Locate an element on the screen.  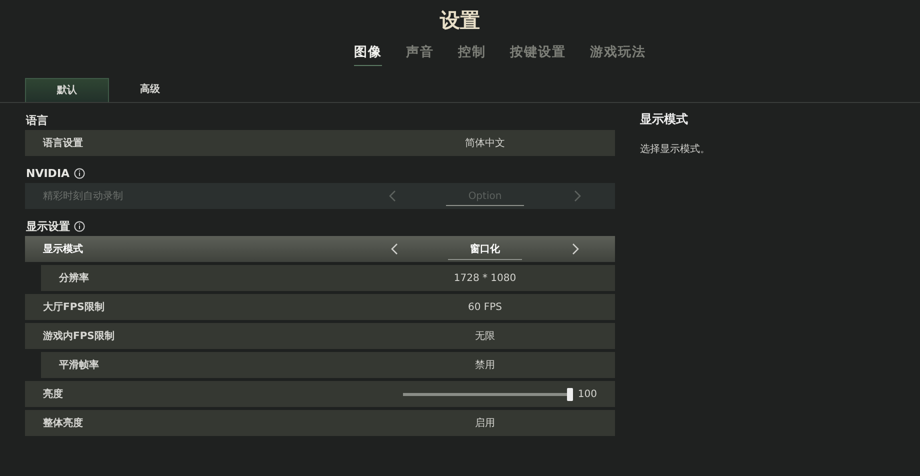
setting-row: 分辨率 1728 * 1080 is located at coordinates (328, 278).